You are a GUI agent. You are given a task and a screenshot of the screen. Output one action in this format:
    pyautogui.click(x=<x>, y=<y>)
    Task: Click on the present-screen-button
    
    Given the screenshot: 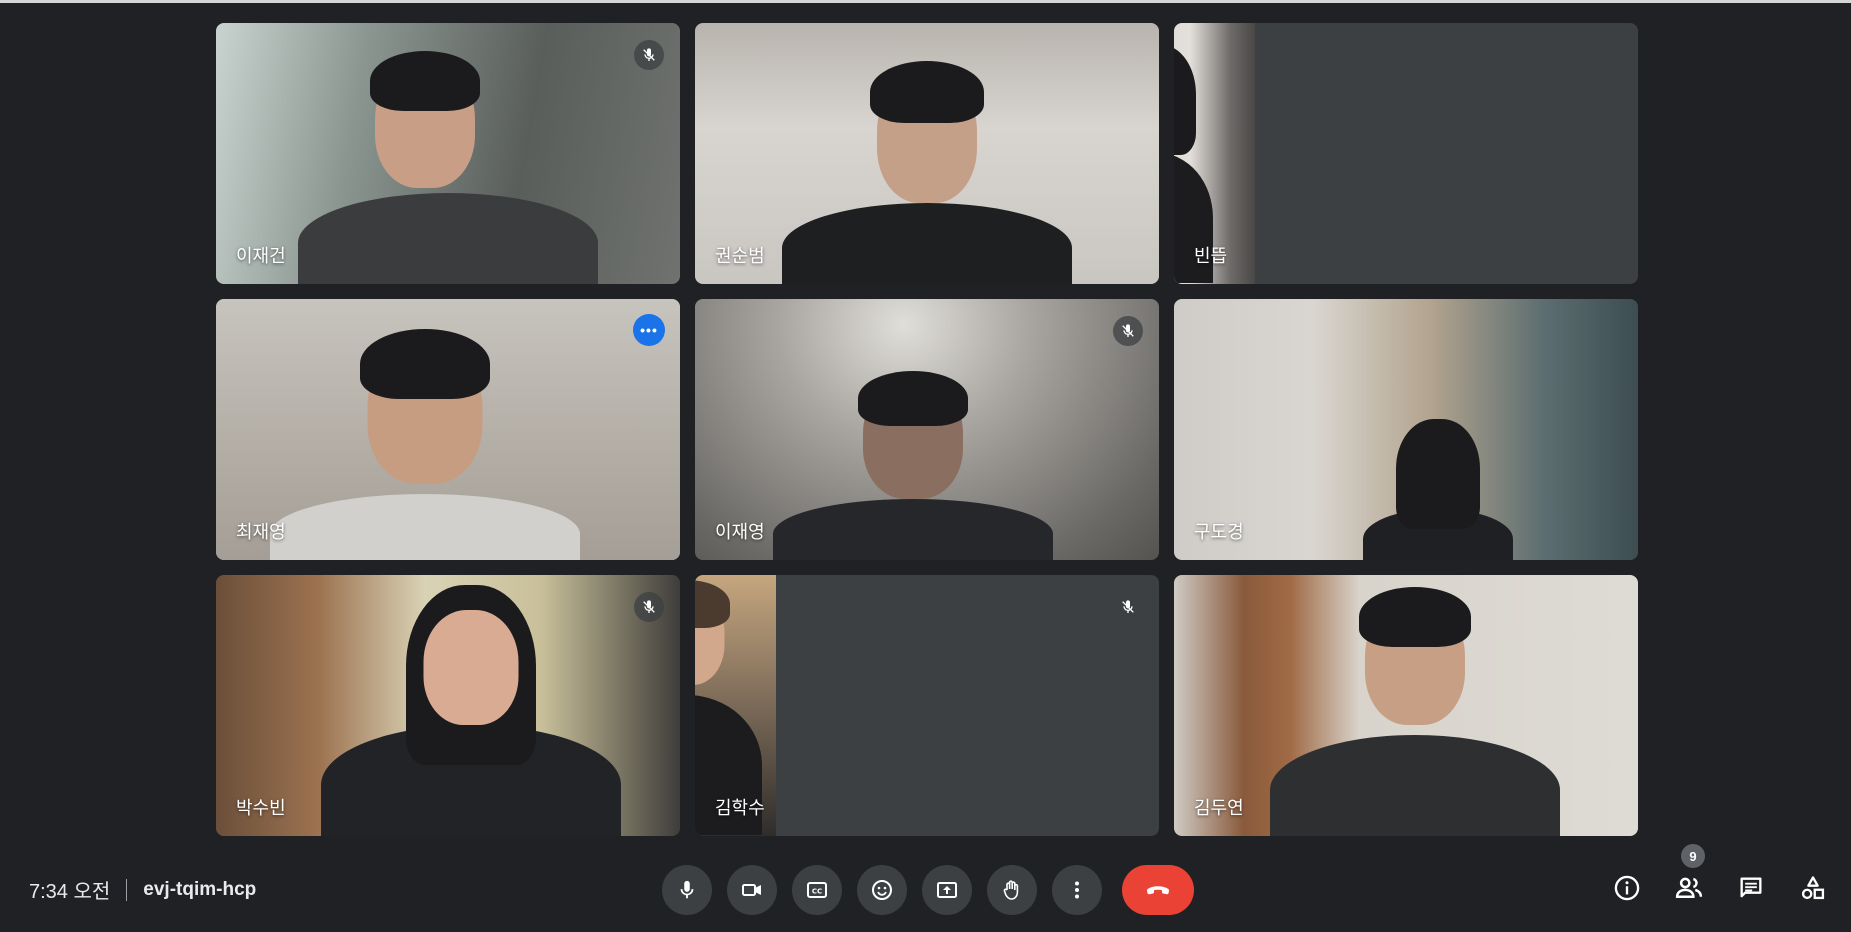 What is the action you would take?
    pyautogui.click(x=947, y=890)
    